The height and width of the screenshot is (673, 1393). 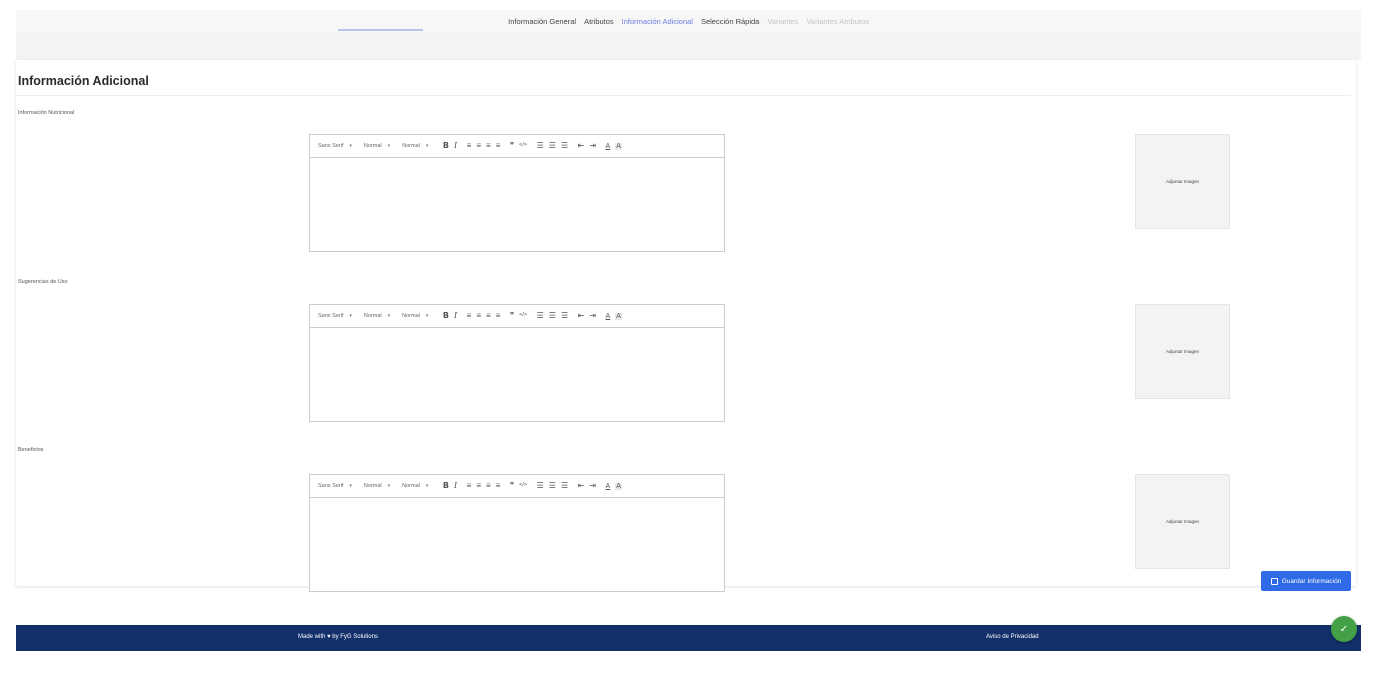 What do you see at coordinates (46, 113) in the screenshot?
I see `section-label-nutricional: Información Nutricional` at bounding box center [46, 113].